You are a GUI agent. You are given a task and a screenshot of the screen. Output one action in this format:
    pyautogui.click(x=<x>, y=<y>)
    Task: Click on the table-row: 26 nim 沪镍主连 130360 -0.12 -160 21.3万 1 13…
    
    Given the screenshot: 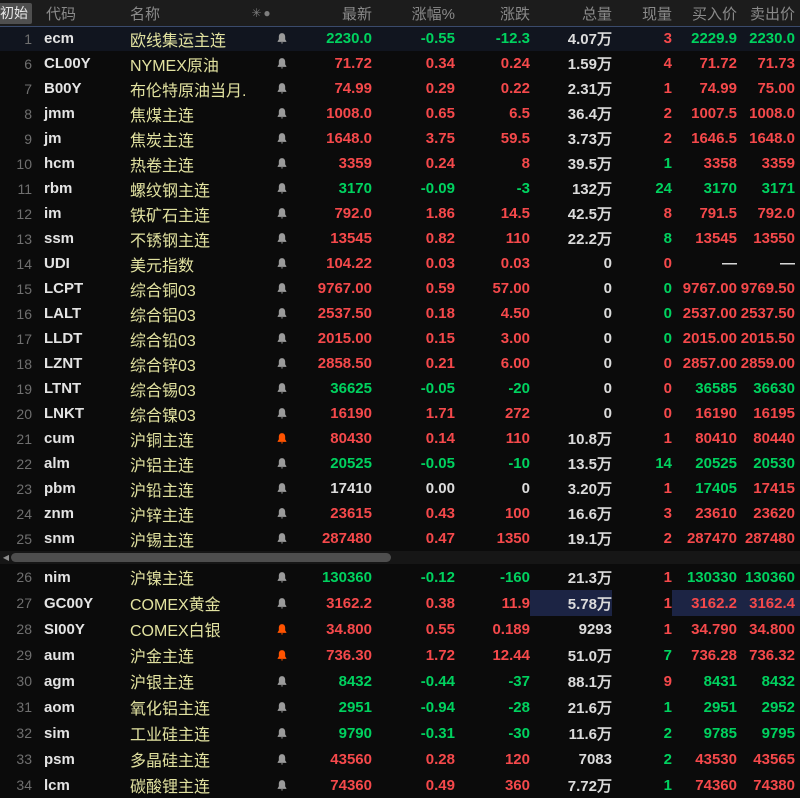 What is the action you would take?
    pyautogui.click(x=400, y=577)
    